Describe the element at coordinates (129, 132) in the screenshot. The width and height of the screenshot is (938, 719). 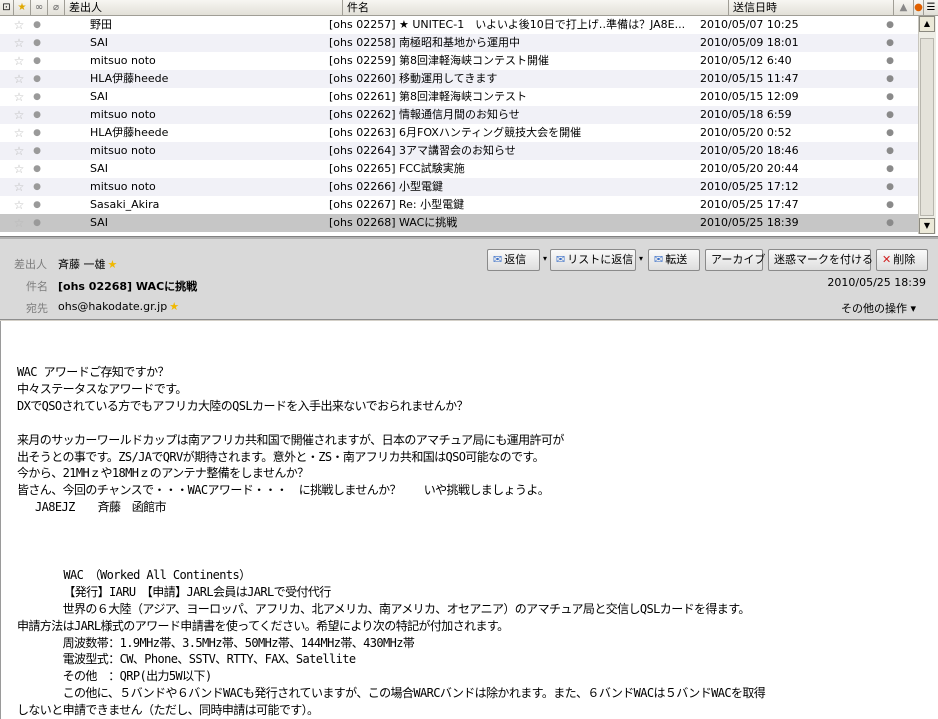
I see `row-from: HLA伊藤heede` at that location.